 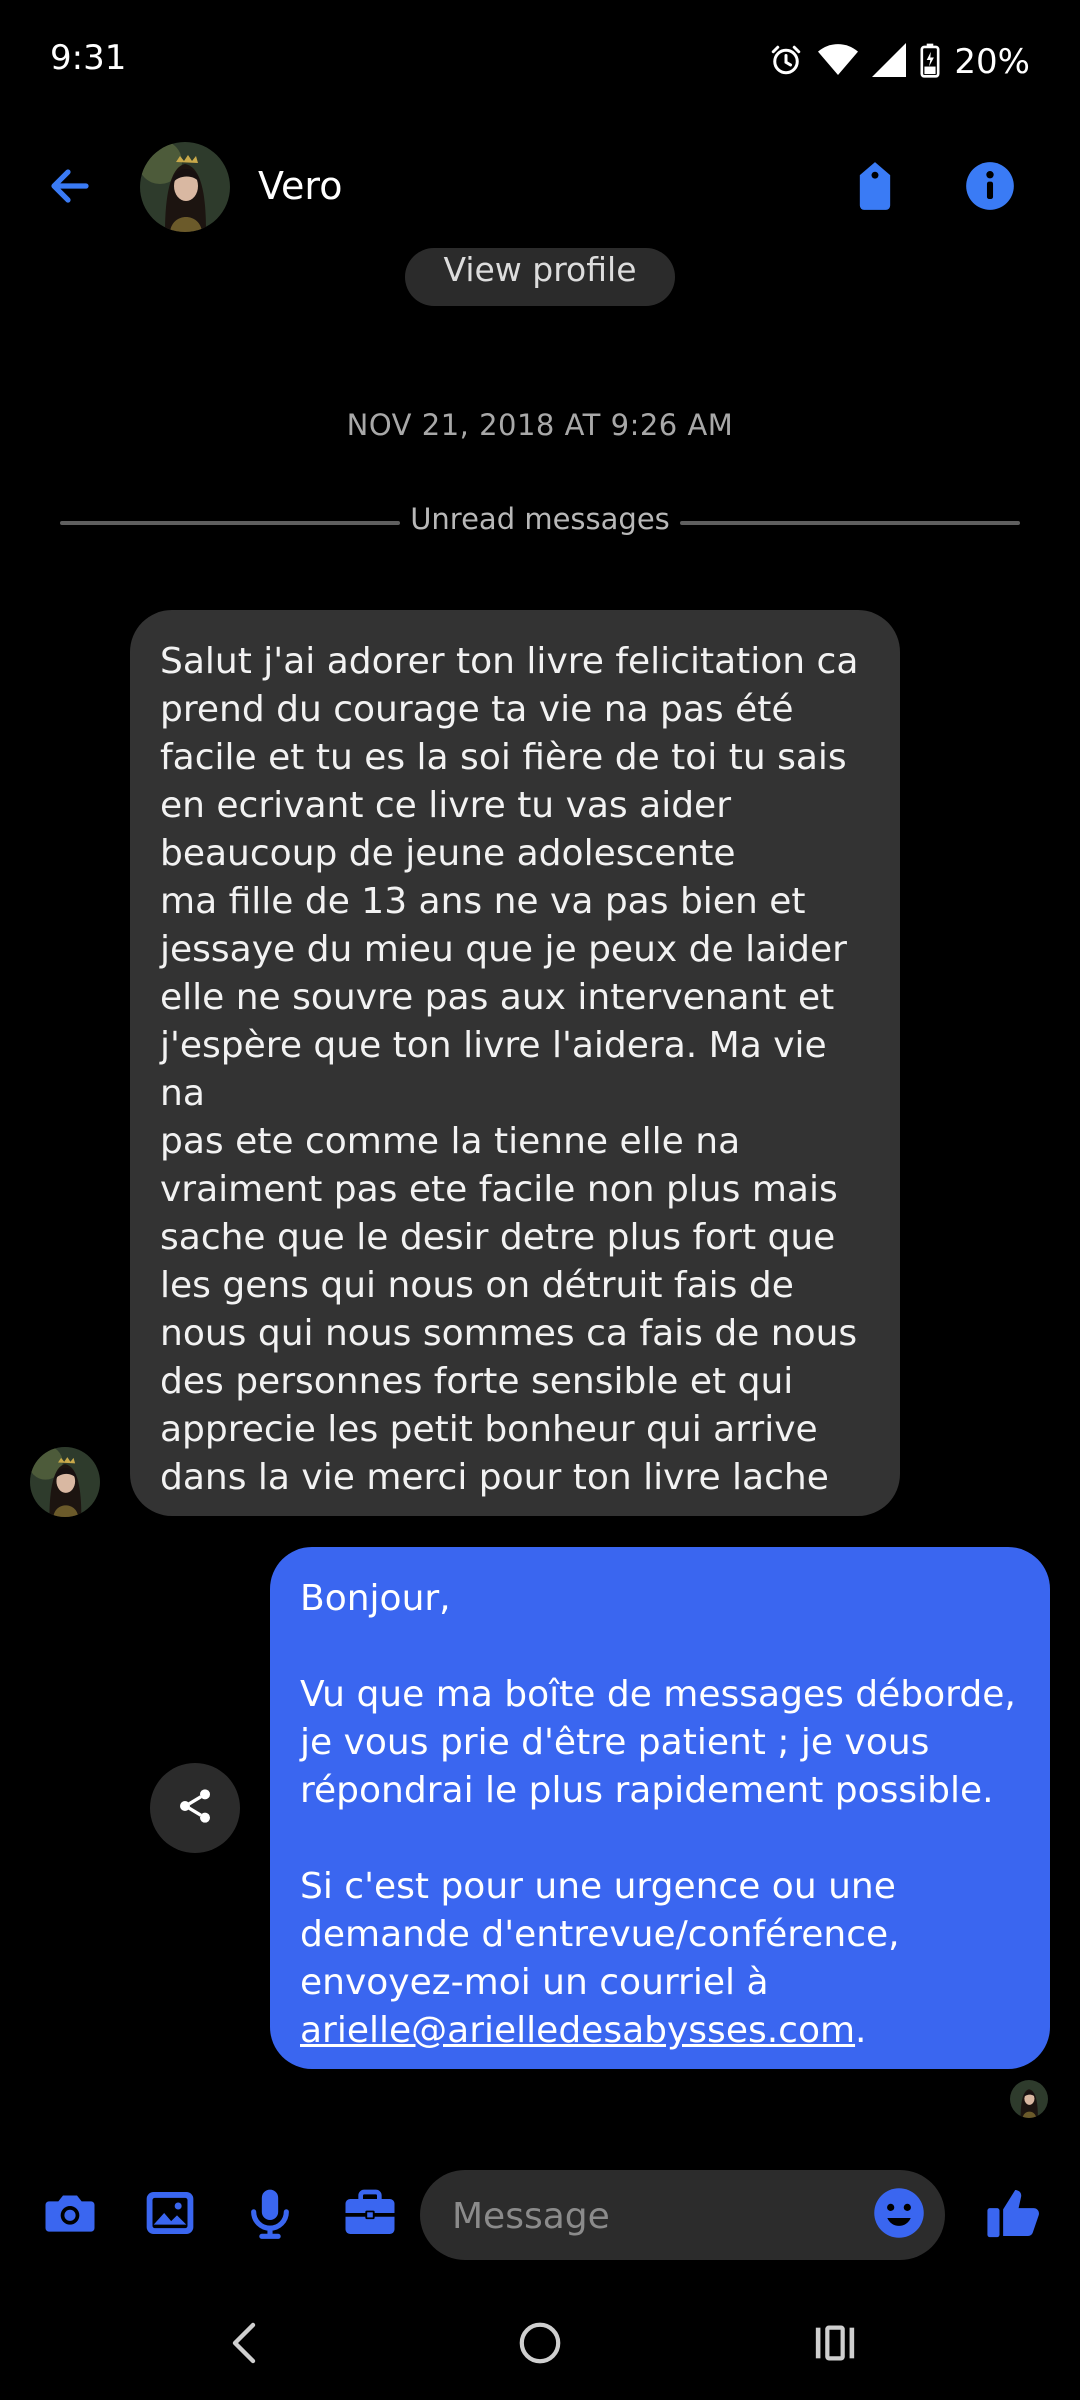 I want to click on thumbs-up-icon, so click(x=1014, y=2215).